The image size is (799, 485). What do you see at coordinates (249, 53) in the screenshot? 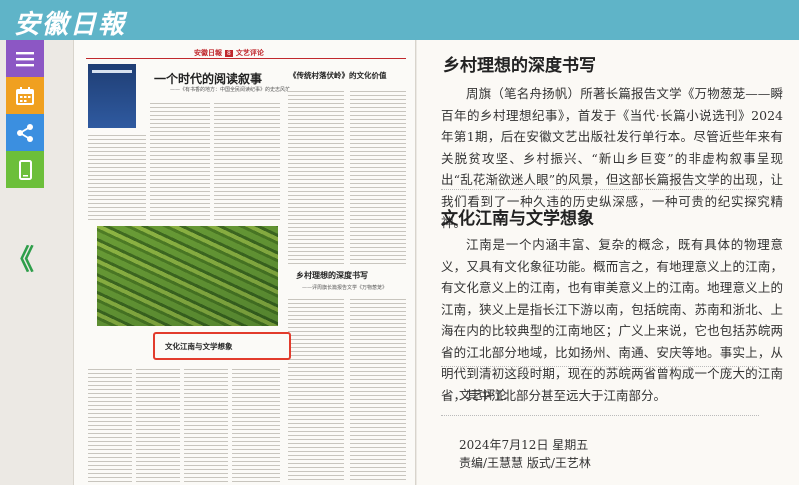
I see `page-section: 文艺评论` at bounding box center [249, 53].